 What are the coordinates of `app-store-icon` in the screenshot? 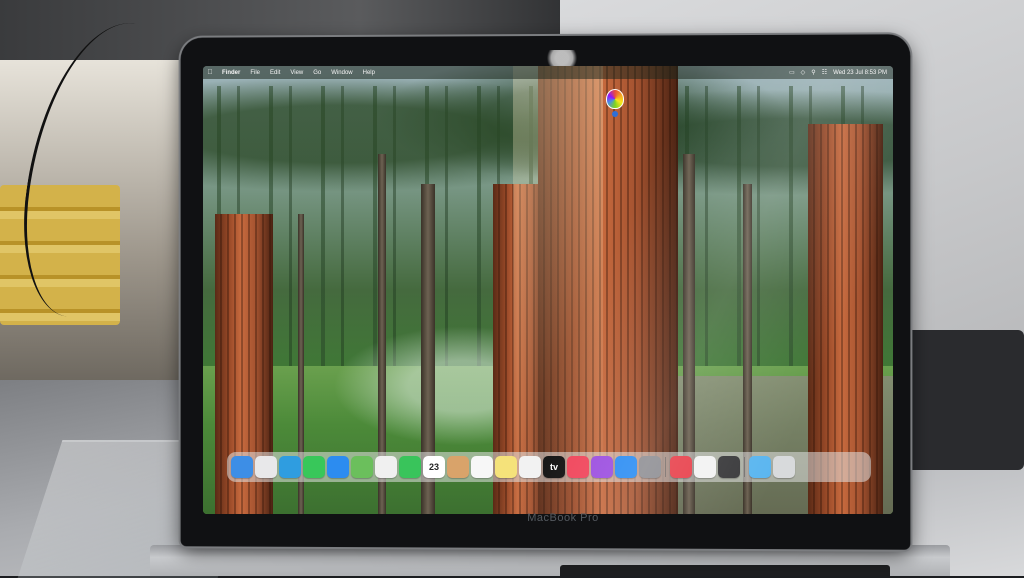 It's located at (626, 467).